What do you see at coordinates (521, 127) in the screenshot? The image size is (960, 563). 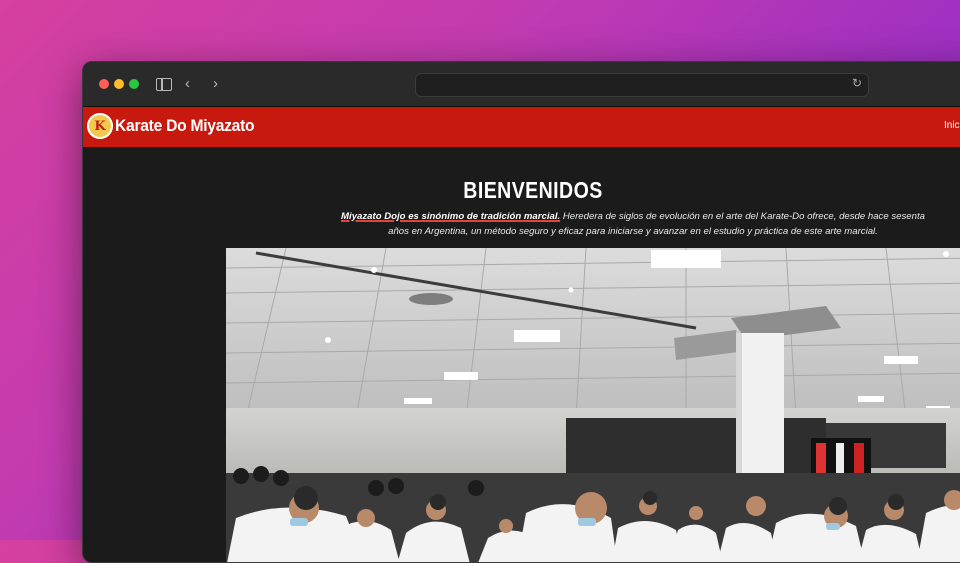 I see `site-header: K Karate Do Miyazato Inicio` at bounding box center [521, 127].